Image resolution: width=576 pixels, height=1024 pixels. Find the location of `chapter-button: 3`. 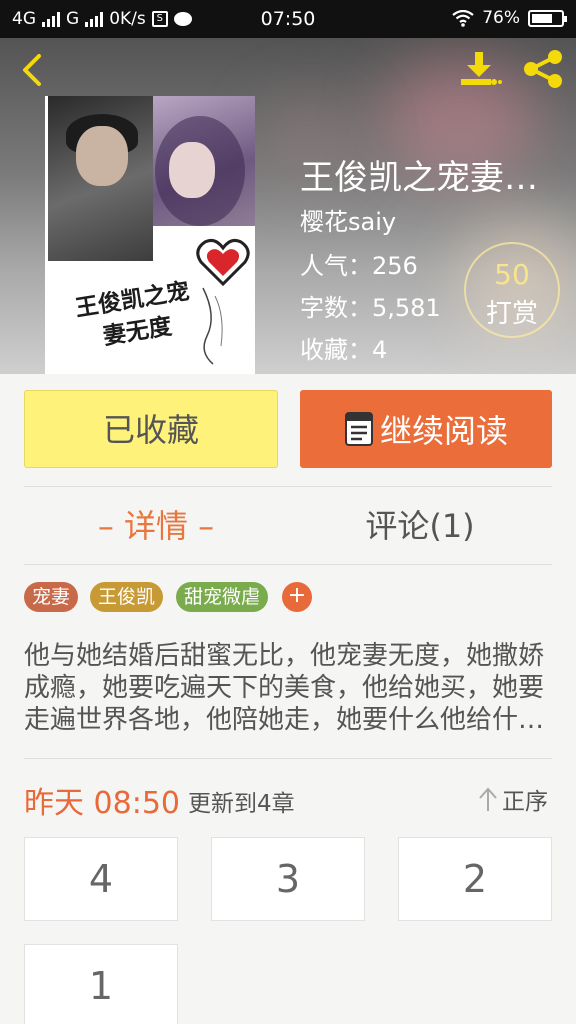

chapter-button: 3 is located at coordinates (288, 879).